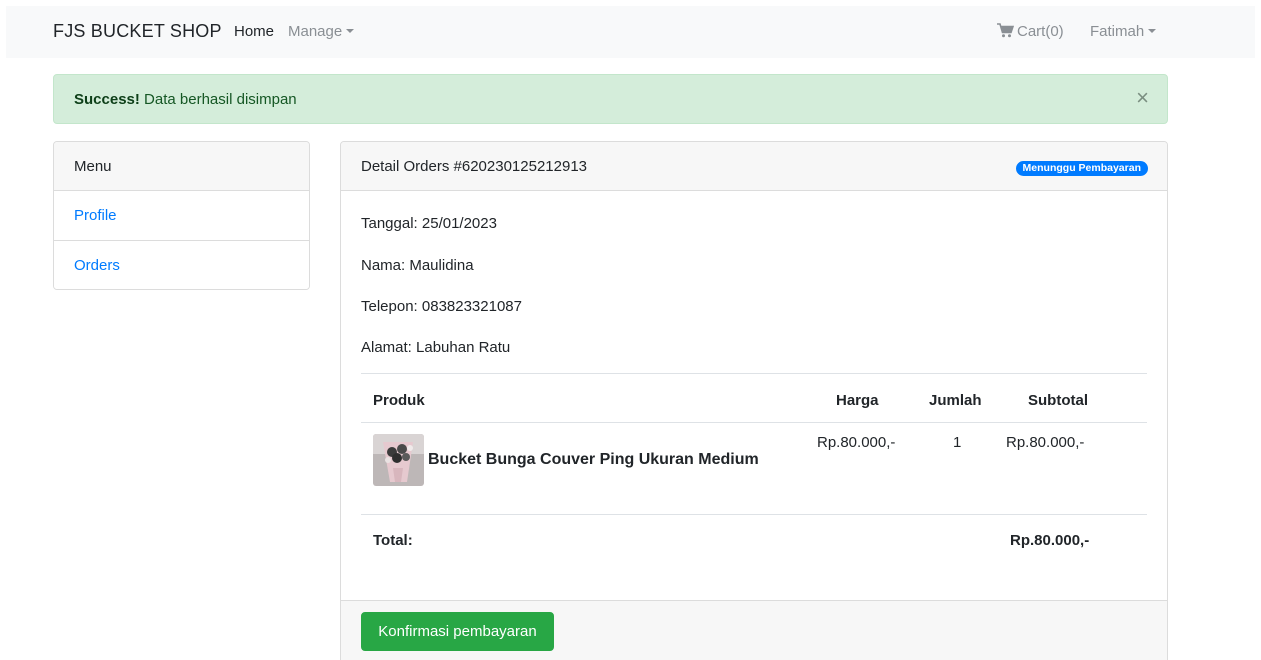  Describe the element at coordinates (1005, 30) in the screenshot. I see `cart-icon` at that location.